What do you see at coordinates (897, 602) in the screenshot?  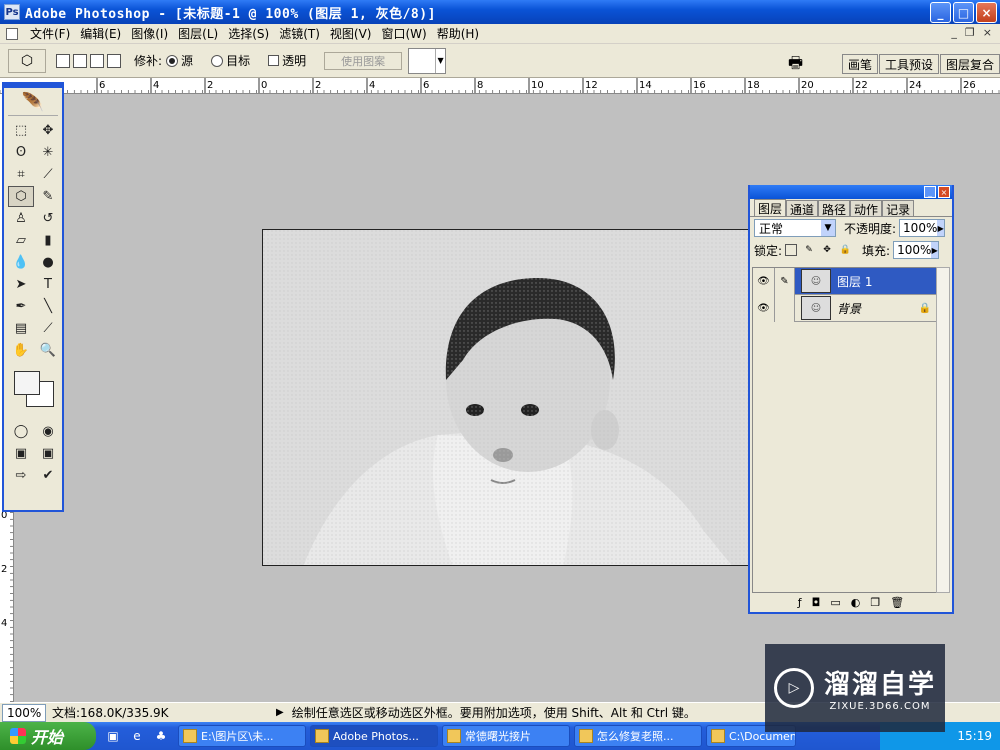 I see `trash-icon: 🗑` at bounding box center [897, 602].